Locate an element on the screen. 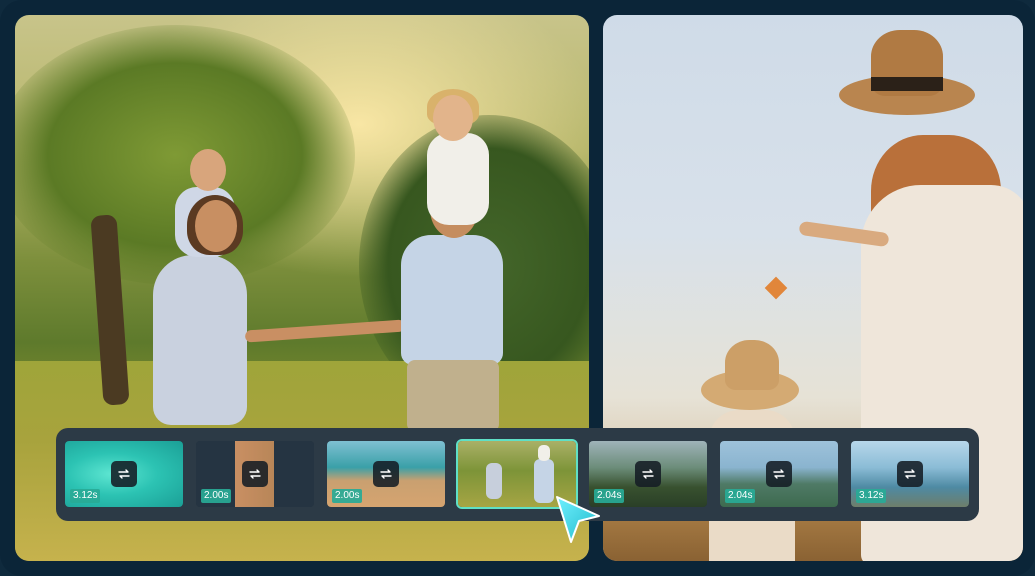 This screenshot has width=1035, height=576. clip-timeline: 3.12s 2.00s 2.00s 2.04s 2.04s 3.12s is located at coordinates (517, 474).